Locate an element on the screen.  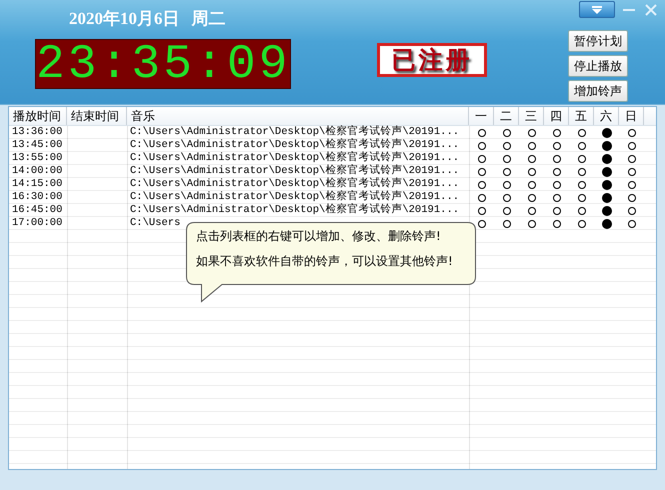
column-header: 四 is located at coordinates (556, 116).